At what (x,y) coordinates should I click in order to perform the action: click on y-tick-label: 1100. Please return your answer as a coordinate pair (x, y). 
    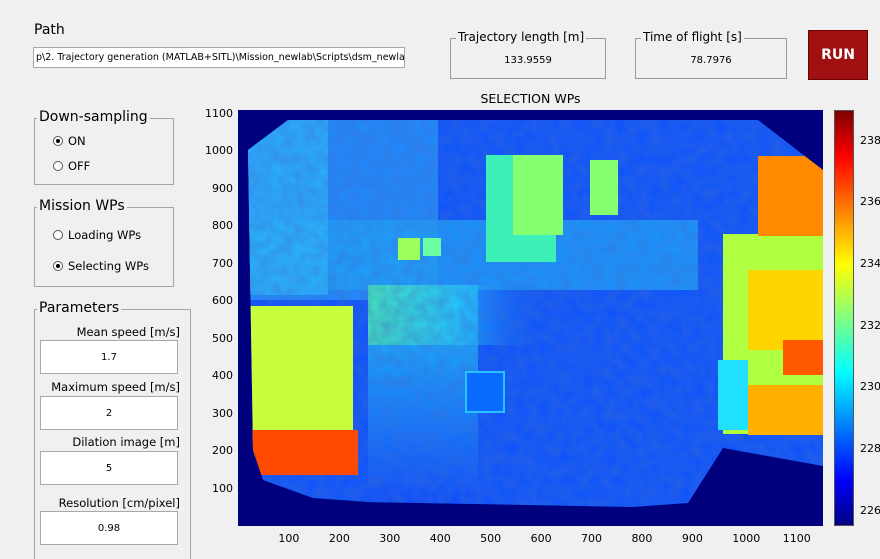
    Looking at the image, I should click on (219, 113).